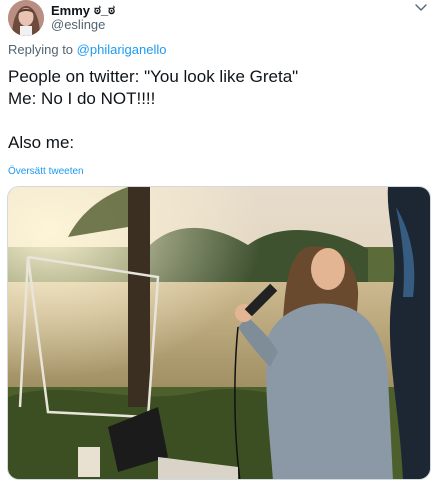 This screenshot has width=438, height=489. I want to click on avatar-image, so click(26, 18).